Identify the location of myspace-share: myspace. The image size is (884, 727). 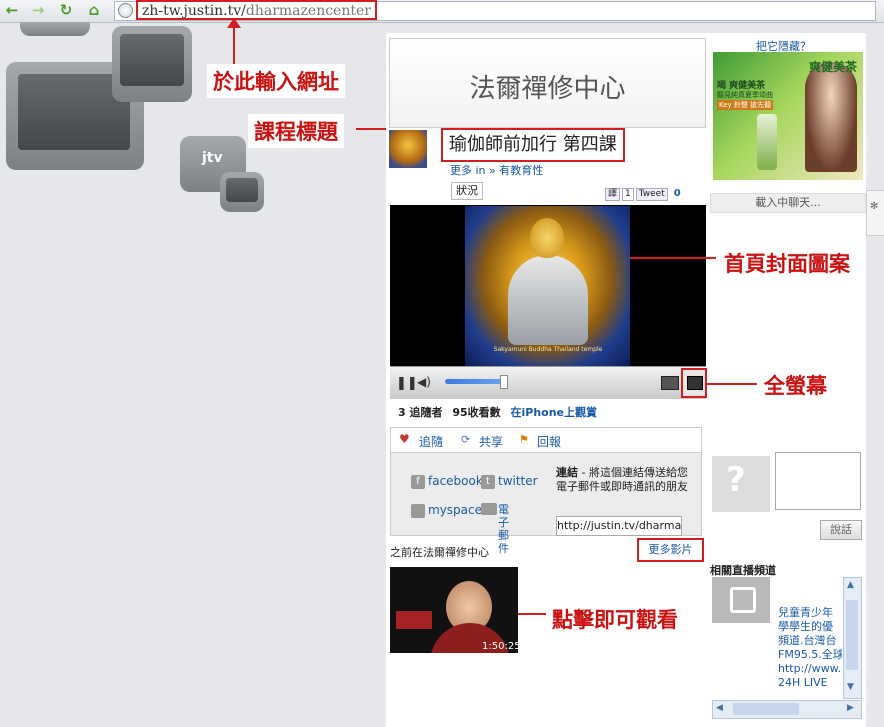
(446, 510).